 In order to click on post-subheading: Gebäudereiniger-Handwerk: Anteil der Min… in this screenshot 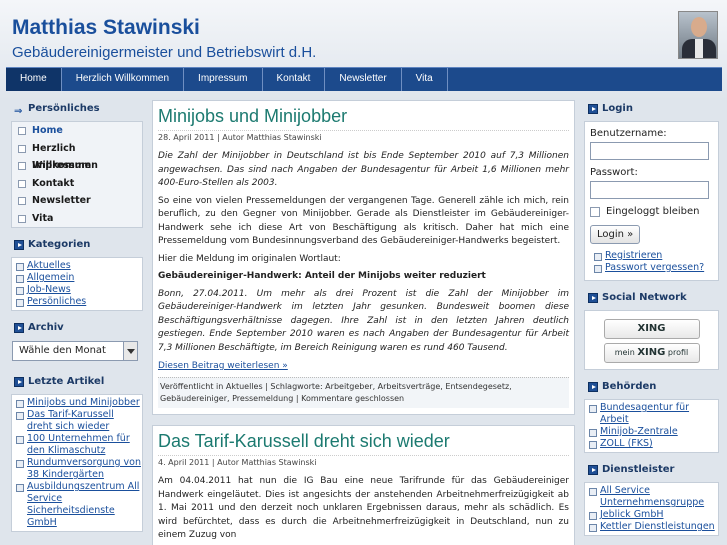, I will do `click(322, 276)`.